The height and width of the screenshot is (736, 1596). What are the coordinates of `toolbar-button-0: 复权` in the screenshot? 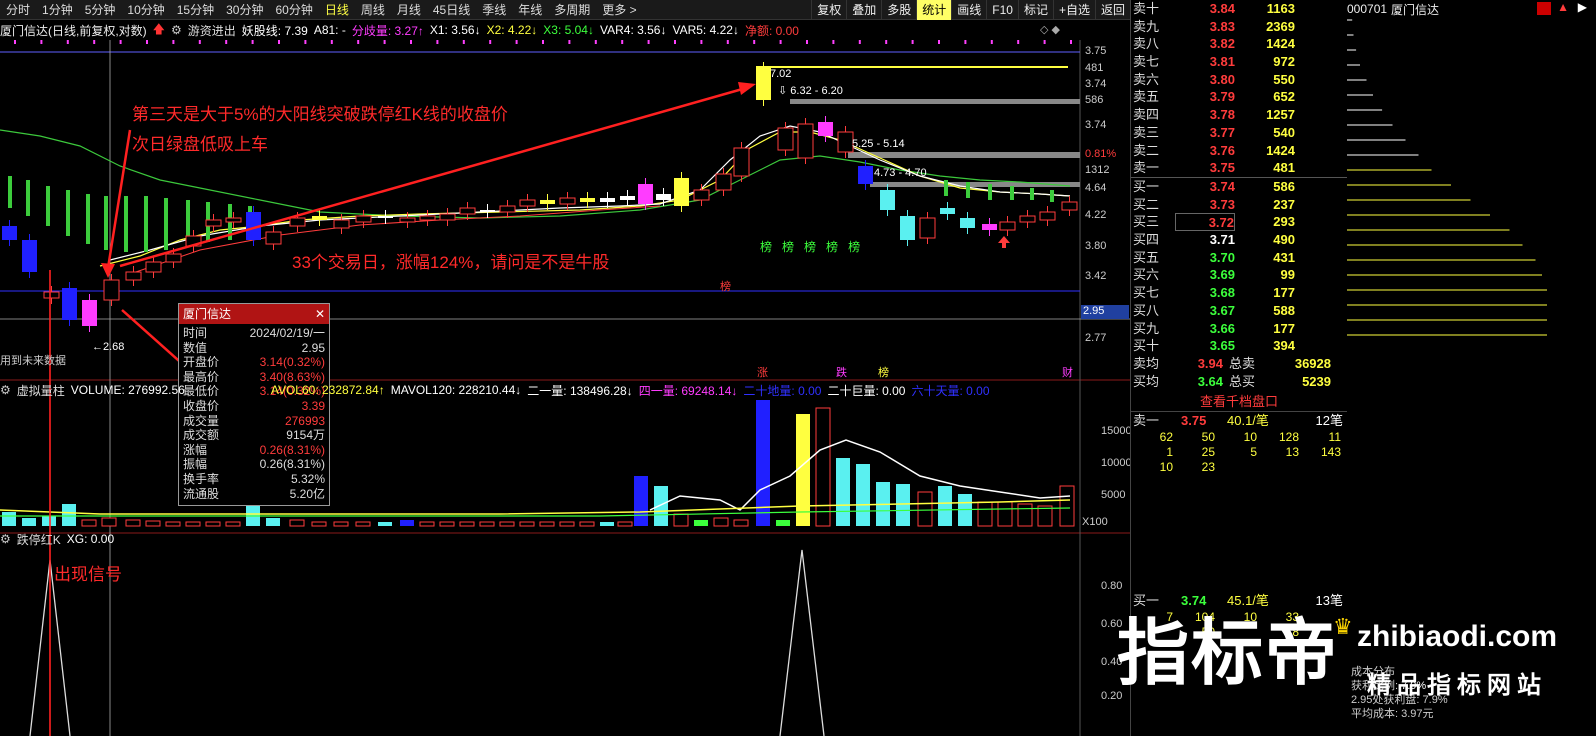 It's located at (828, 10).